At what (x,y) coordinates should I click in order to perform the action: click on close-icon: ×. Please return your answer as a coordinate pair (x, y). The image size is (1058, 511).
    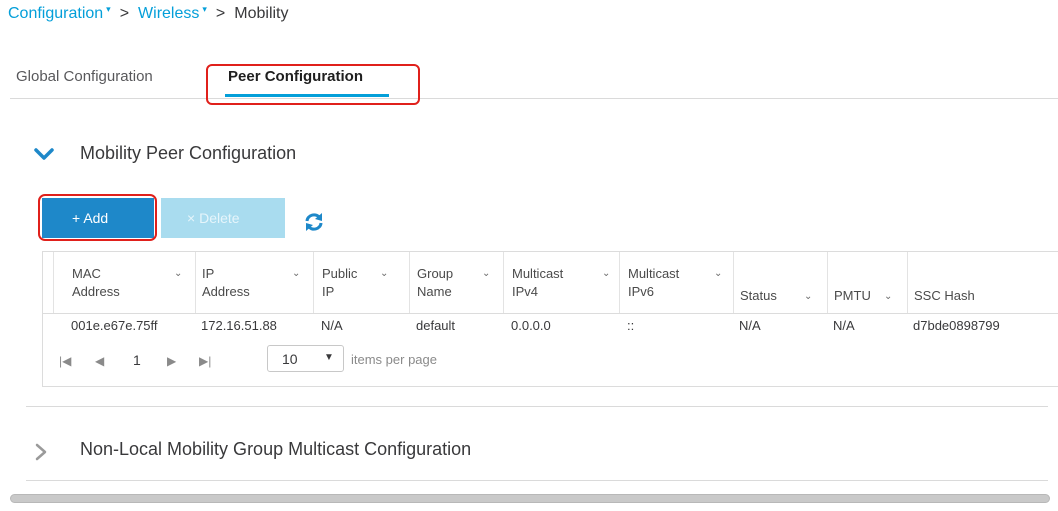
    Looking at the image, I should click on (191, 218).